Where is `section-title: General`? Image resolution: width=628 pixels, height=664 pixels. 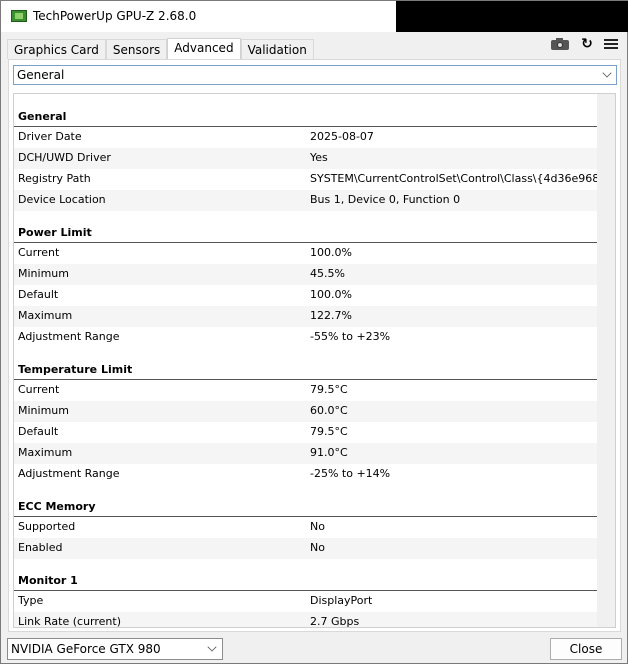
section-title: General is located at coordinates (42, 116).